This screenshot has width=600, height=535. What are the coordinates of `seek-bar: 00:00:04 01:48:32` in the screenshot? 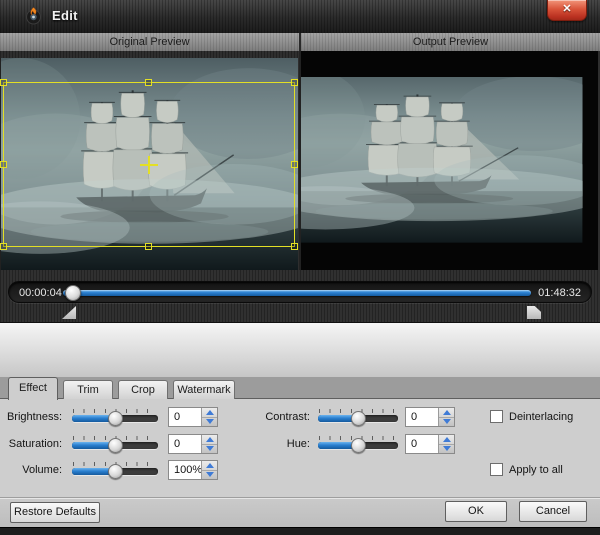 It's located at (300, 292).